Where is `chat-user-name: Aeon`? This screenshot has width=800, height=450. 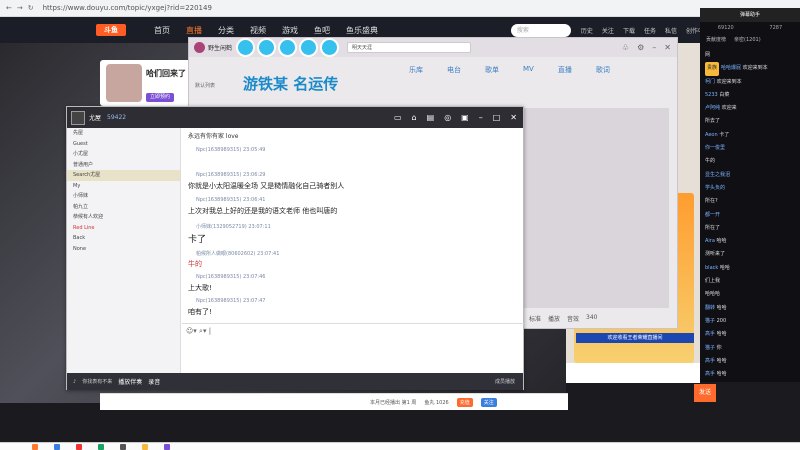 chat-user-name: Aeon is located at coordinates (711, 135).